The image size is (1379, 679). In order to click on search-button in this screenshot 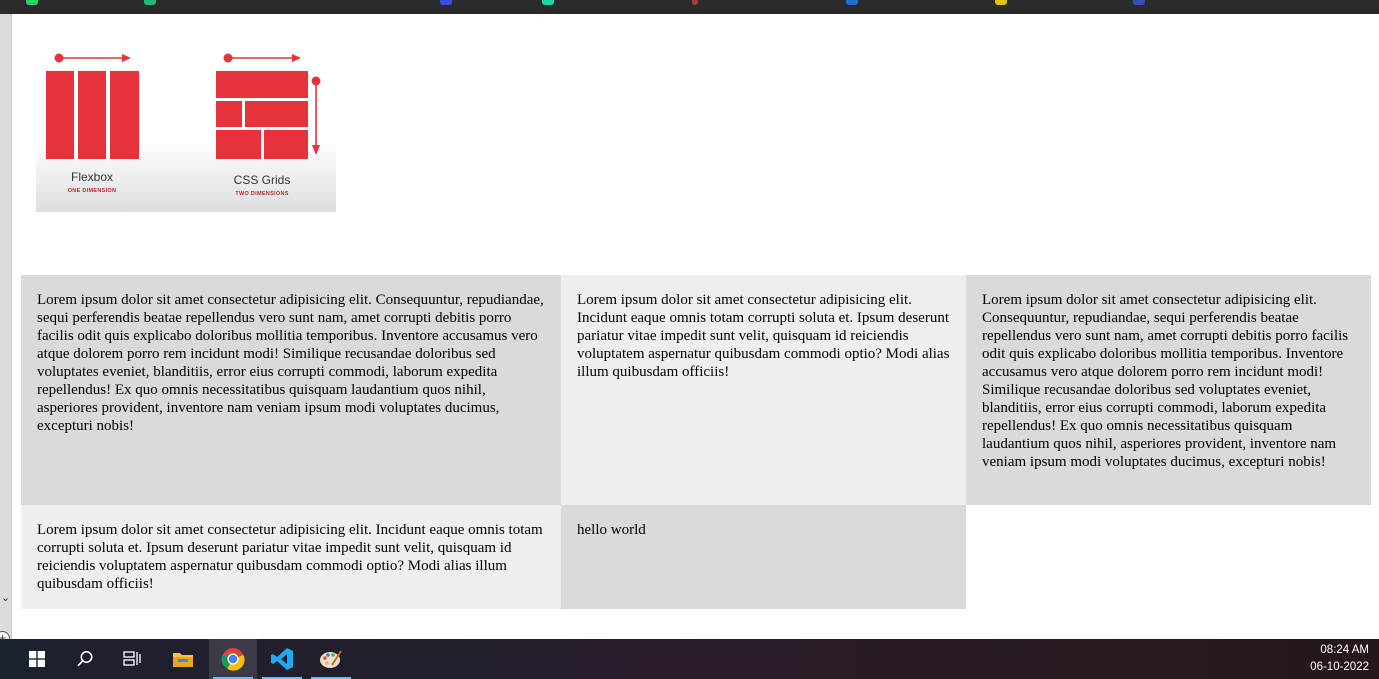, I will do `click(85, 659)`.